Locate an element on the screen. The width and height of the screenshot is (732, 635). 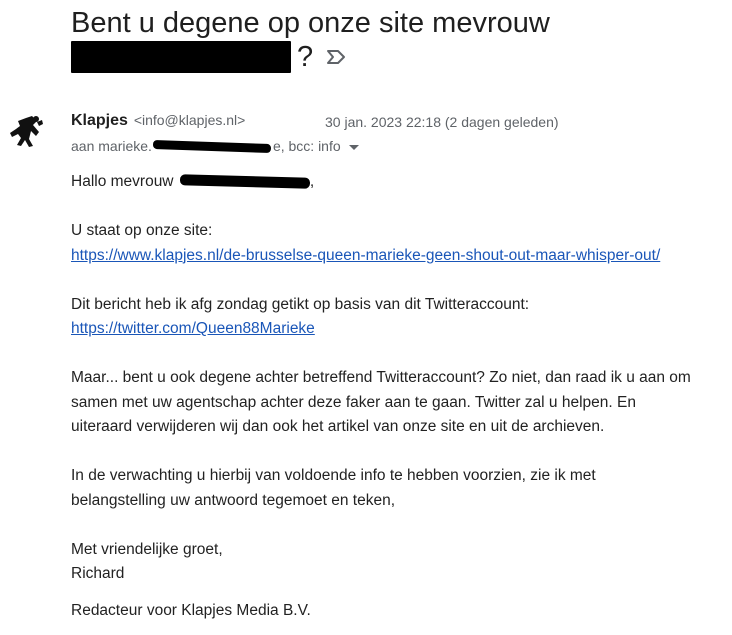
sender-info: Klapjes <info@klapjes.nl> is located at coordinates (158, 121).